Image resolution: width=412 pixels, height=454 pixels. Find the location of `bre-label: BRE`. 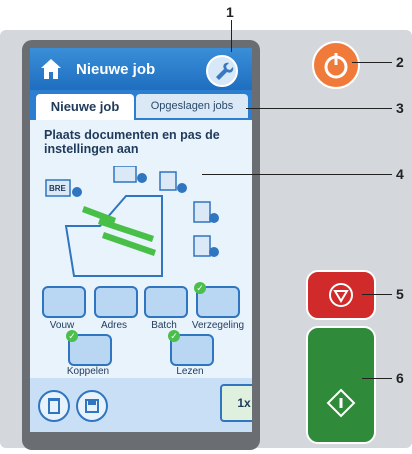

bre-label: BRE is located at coordinates (57, 188).